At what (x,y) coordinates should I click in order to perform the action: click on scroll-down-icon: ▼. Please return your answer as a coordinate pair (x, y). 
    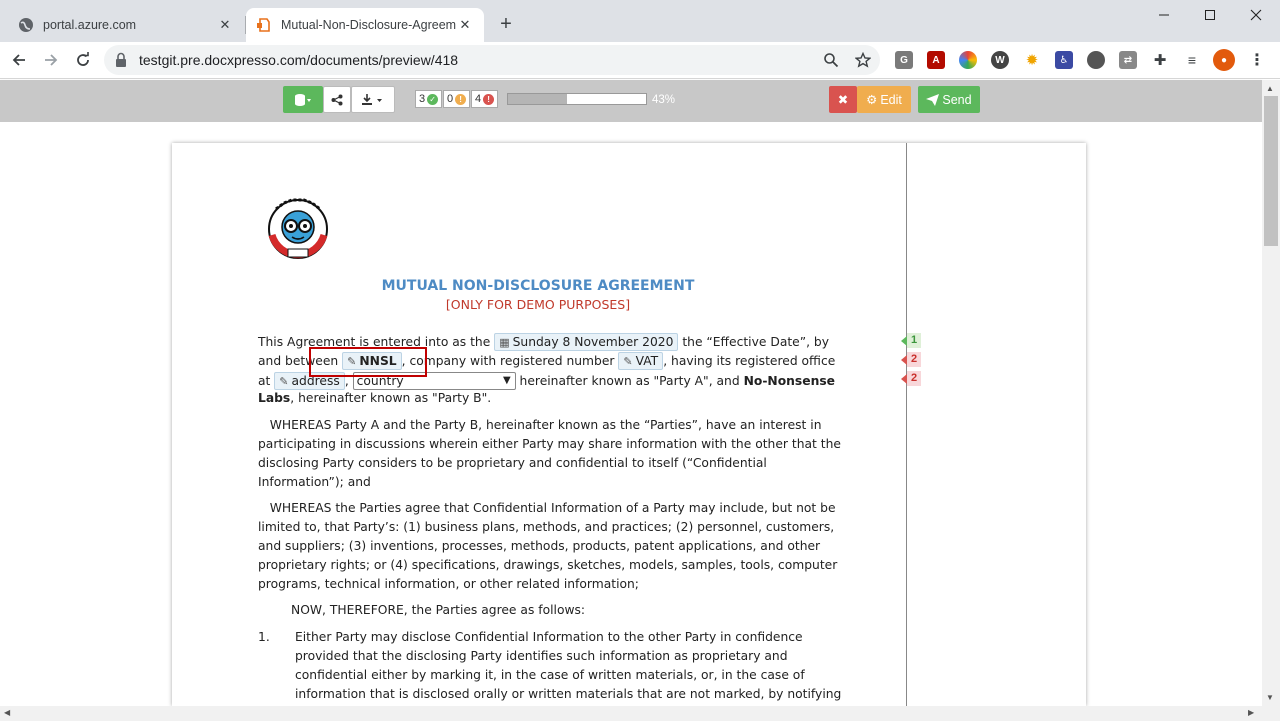
    Looking at the image, I should click on (1270, 697).